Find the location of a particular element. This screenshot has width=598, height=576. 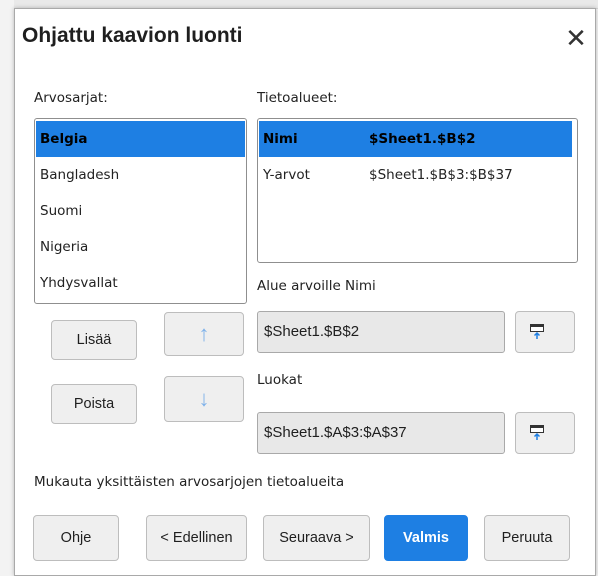

categories-input: $Sheet1.$A$3:$A$37 is located at coordinates (381, 433).